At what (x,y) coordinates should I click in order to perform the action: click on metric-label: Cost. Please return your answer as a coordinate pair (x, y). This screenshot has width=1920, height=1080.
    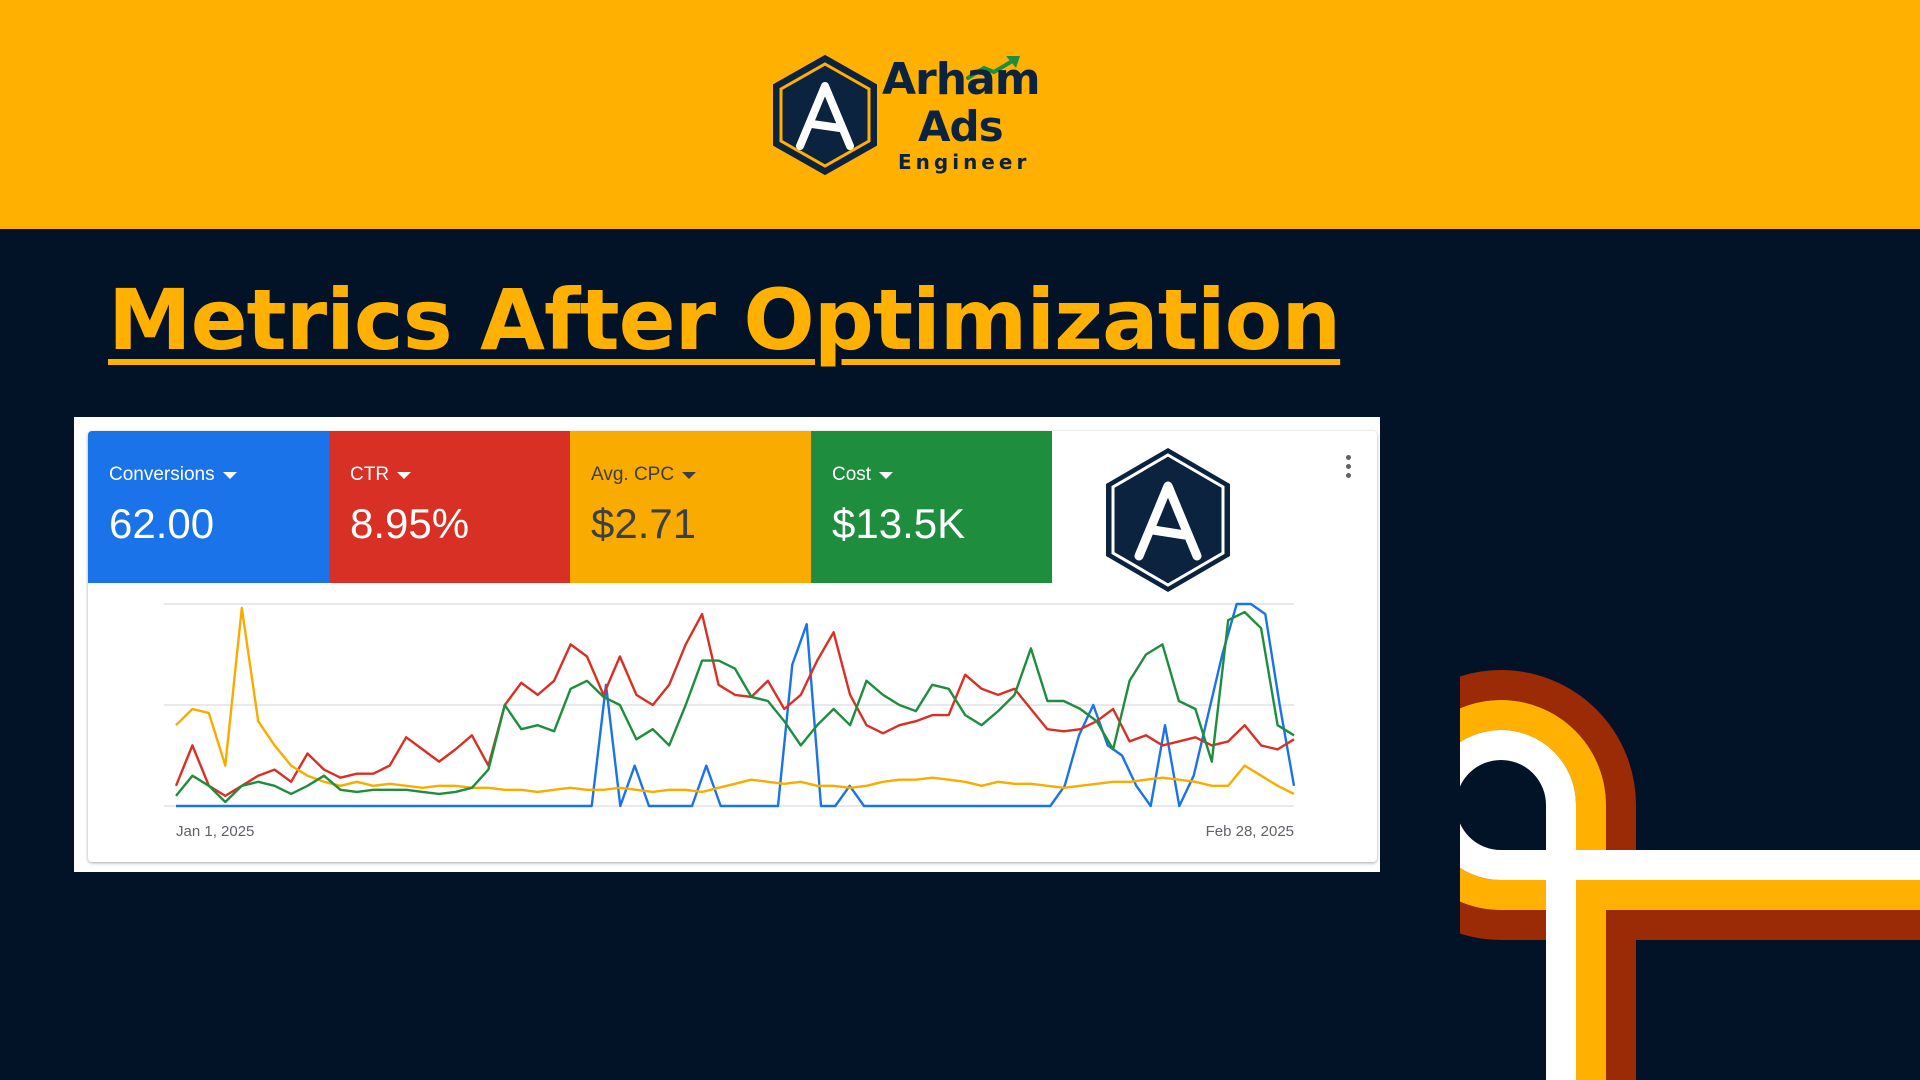
    Looking at the image, I should click on (852, 474).